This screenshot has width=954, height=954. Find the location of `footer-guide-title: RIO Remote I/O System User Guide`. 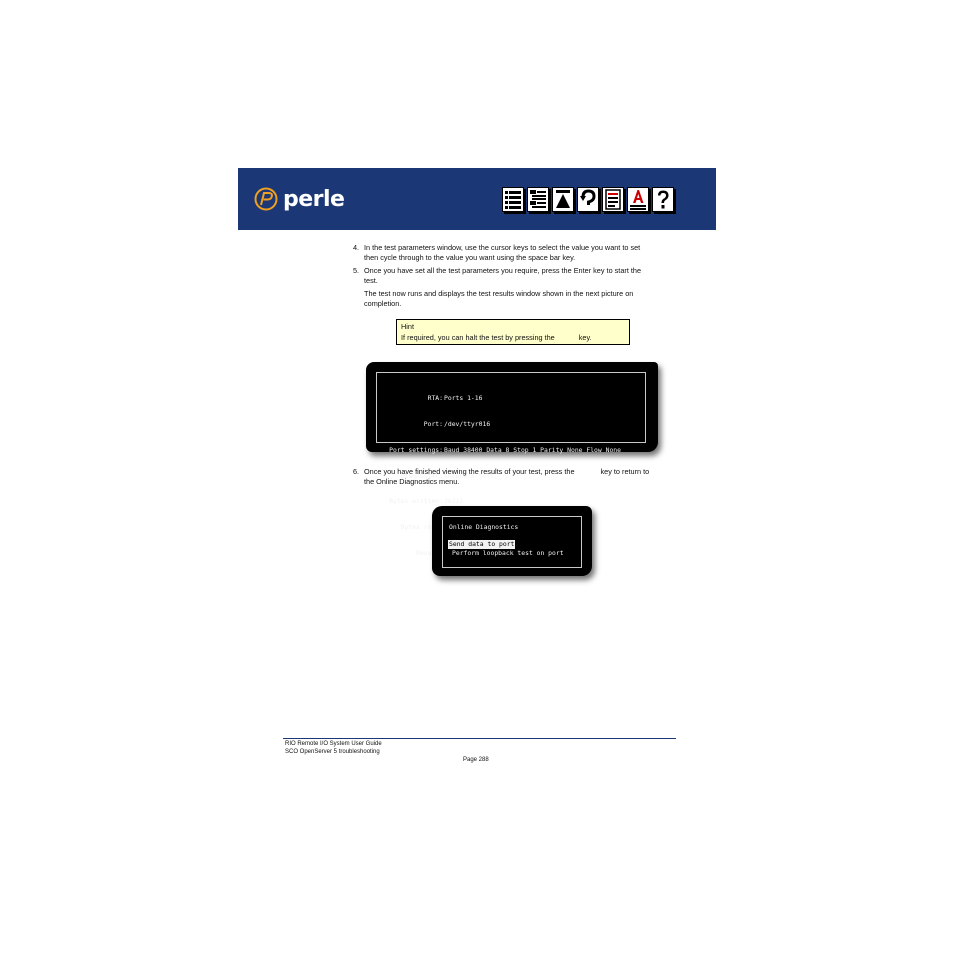

footer-guide-title: RIO Remote I/O System User Guide is located at coordinates (333, 744).